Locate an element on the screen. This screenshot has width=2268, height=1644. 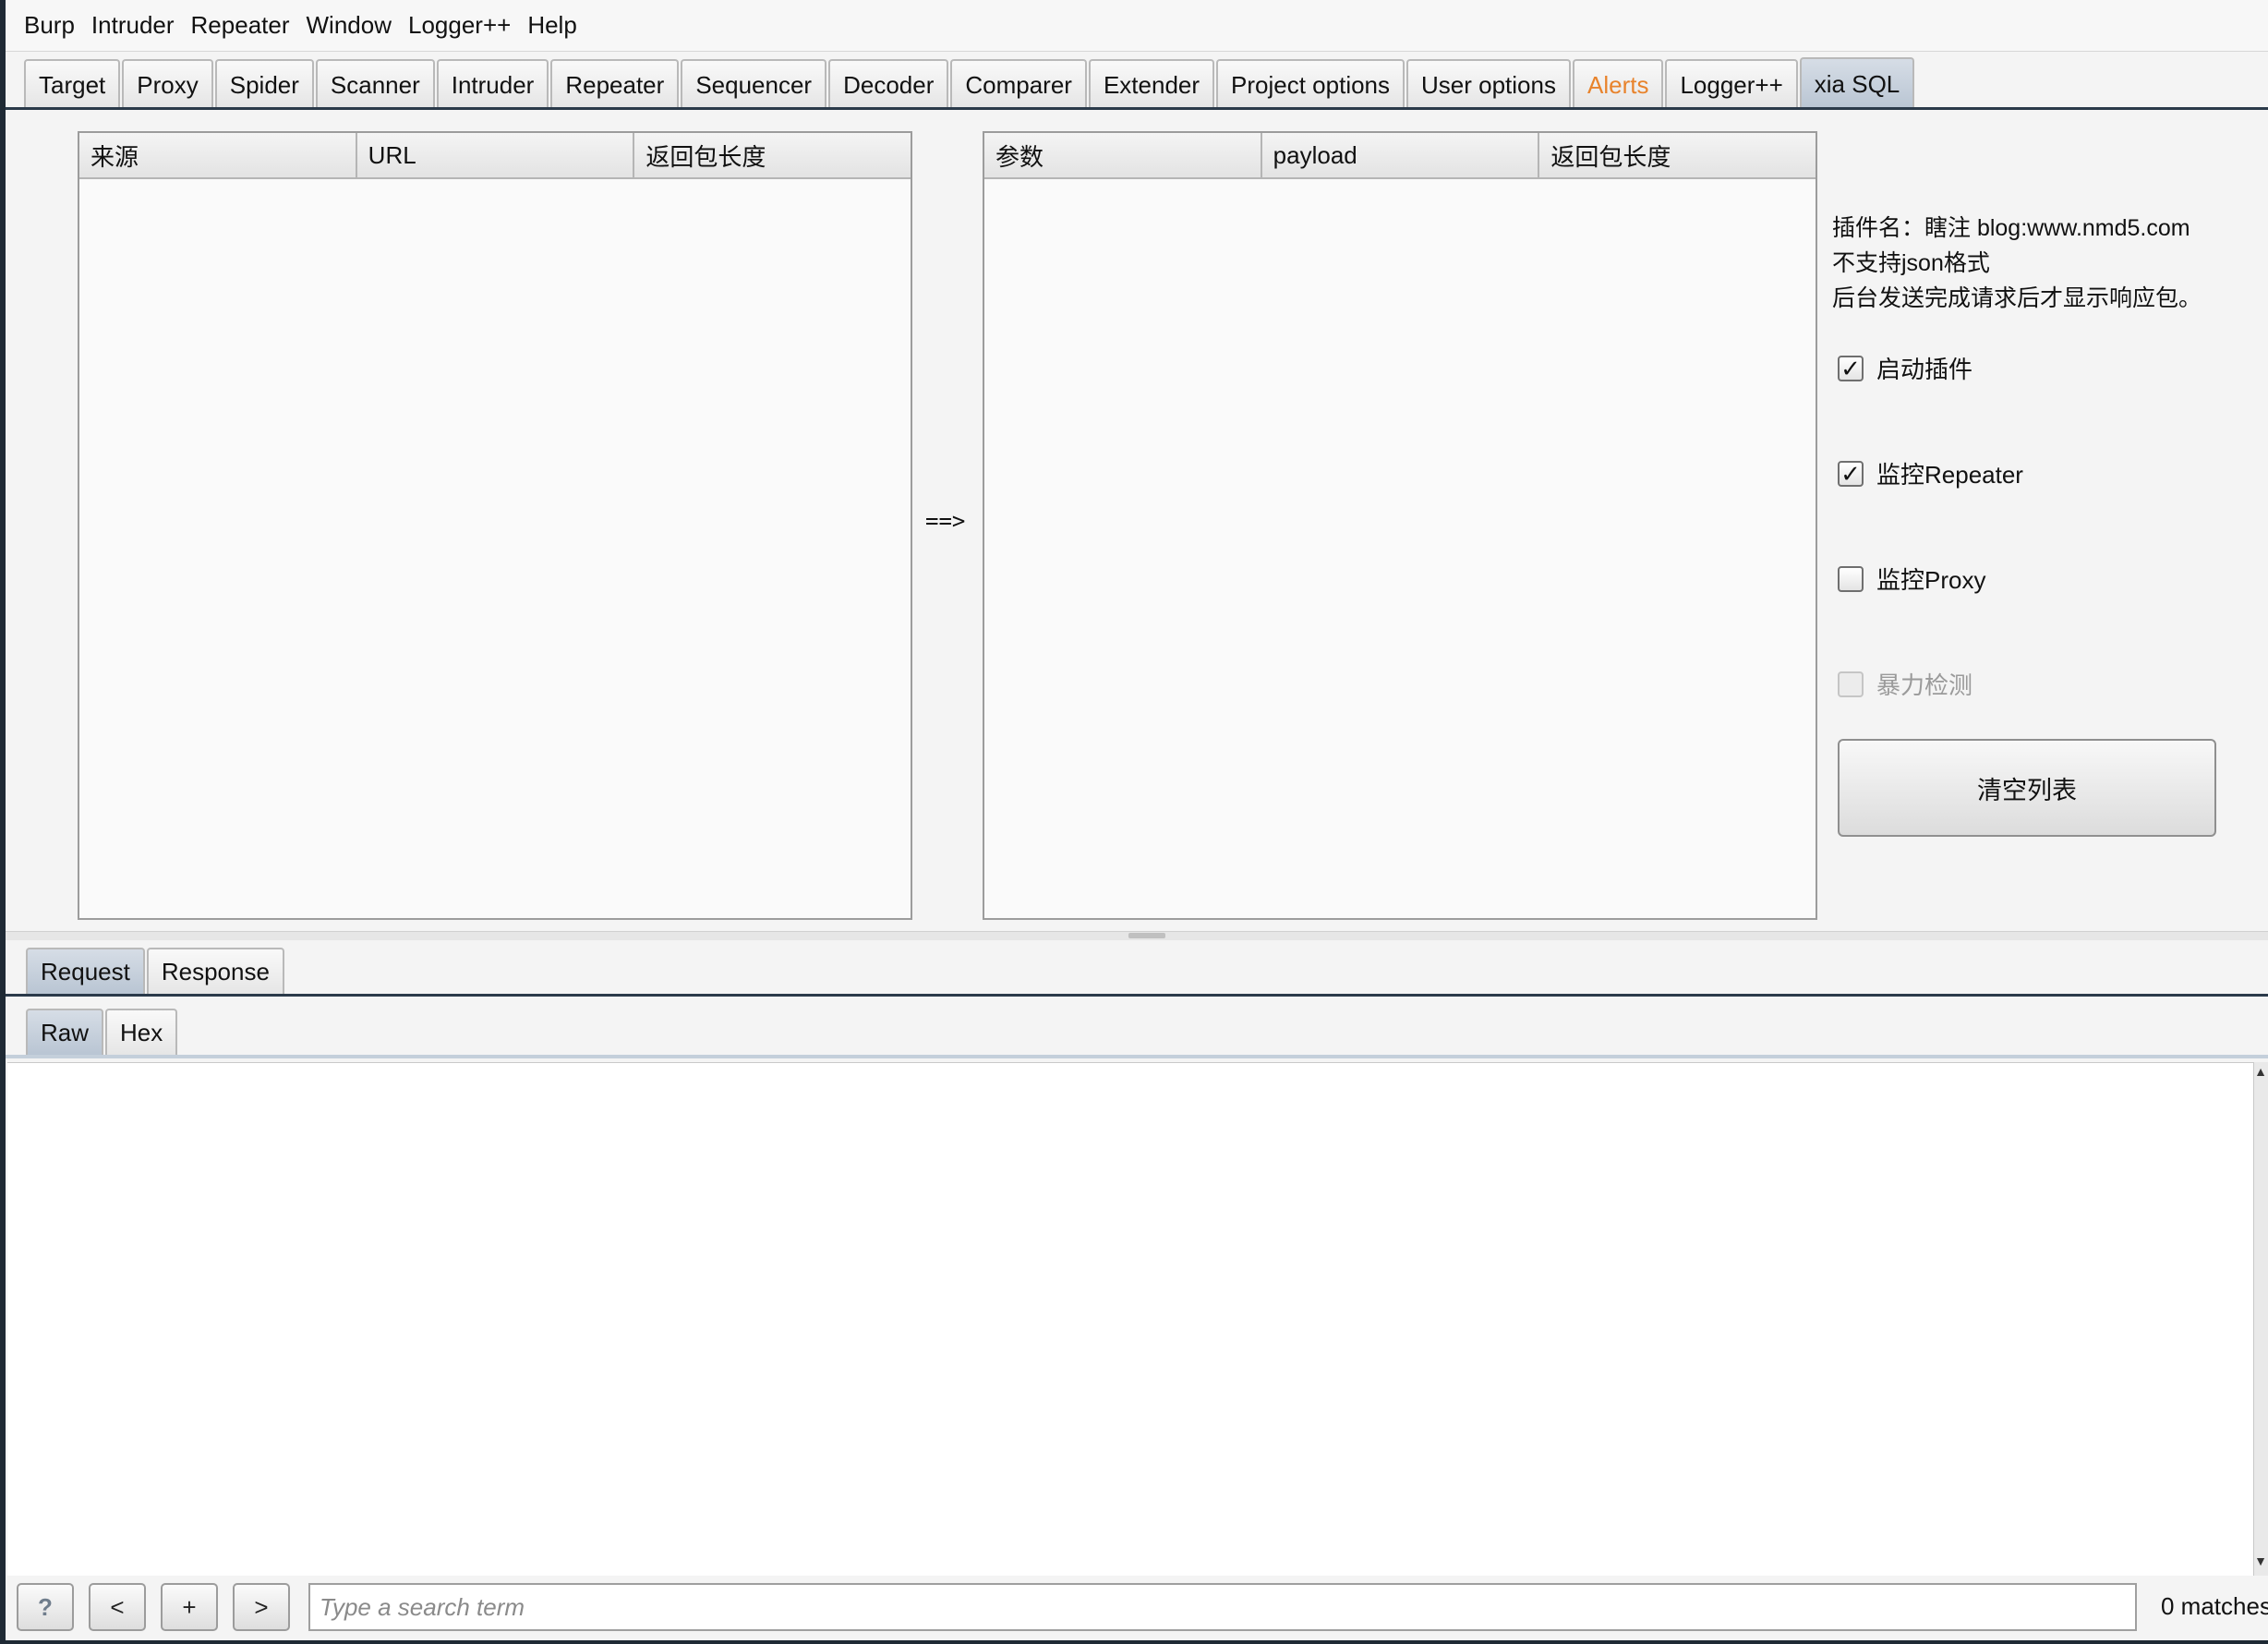
add-button: + is located at coordinates (189, 1607).